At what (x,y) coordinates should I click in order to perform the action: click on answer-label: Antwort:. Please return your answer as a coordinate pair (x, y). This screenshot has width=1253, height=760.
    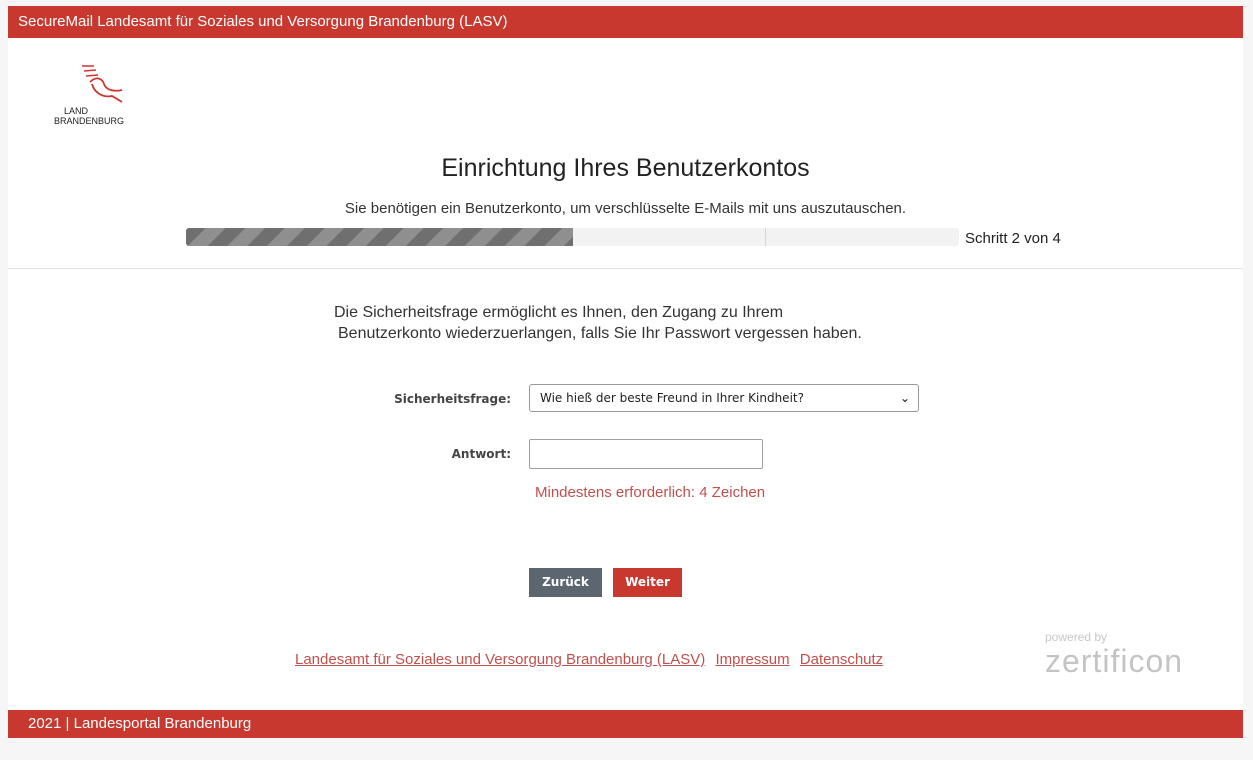
    Looking at the image, I should click on (481, 454).